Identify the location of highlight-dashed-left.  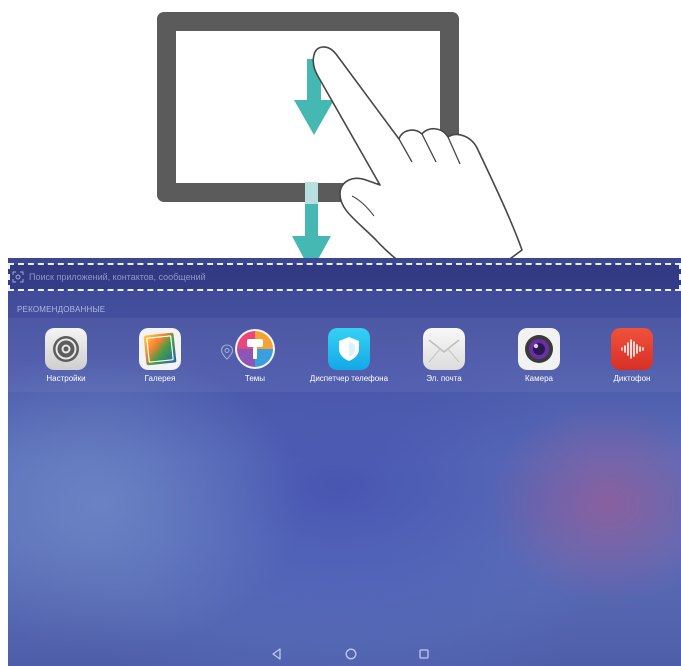
(9, 277).